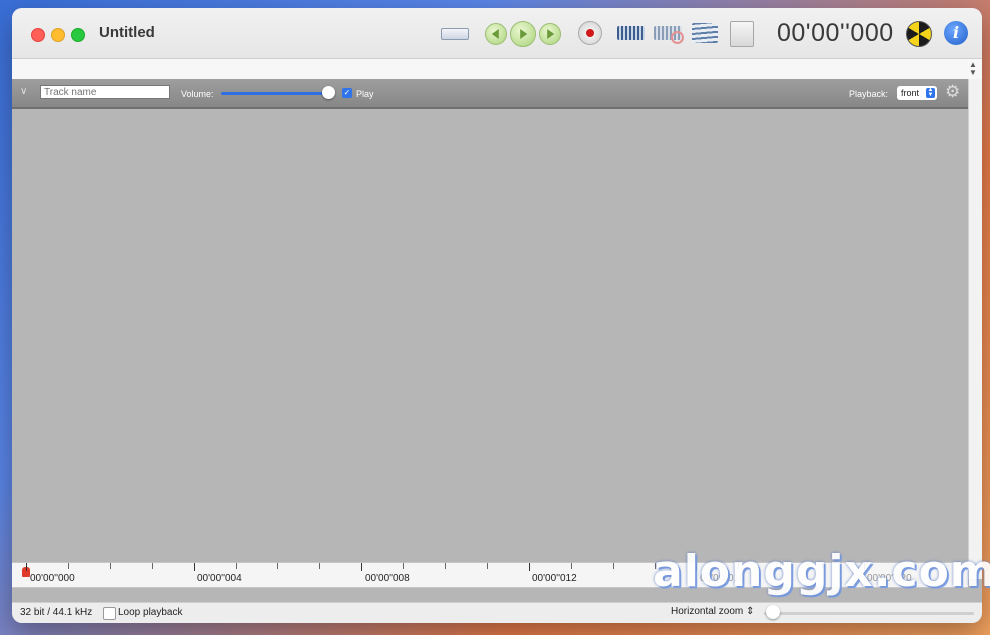 Image resolution: width=990 pixels, height=635 pixels. Describe the element at coordinates (835, 33) in the screenshot. I see `time-display: 00'00''000` at that location.